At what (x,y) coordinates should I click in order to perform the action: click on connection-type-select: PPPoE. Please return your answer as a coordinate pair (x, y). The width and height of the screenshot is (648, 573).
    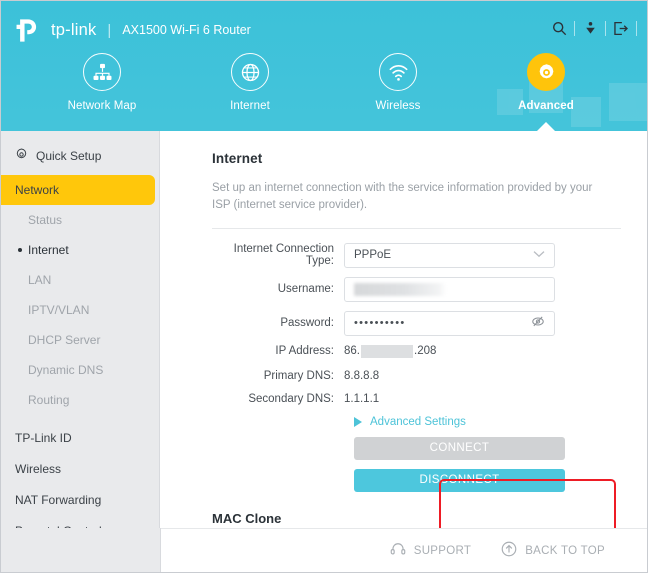
    Looking at the image, I should click on (449, 255).